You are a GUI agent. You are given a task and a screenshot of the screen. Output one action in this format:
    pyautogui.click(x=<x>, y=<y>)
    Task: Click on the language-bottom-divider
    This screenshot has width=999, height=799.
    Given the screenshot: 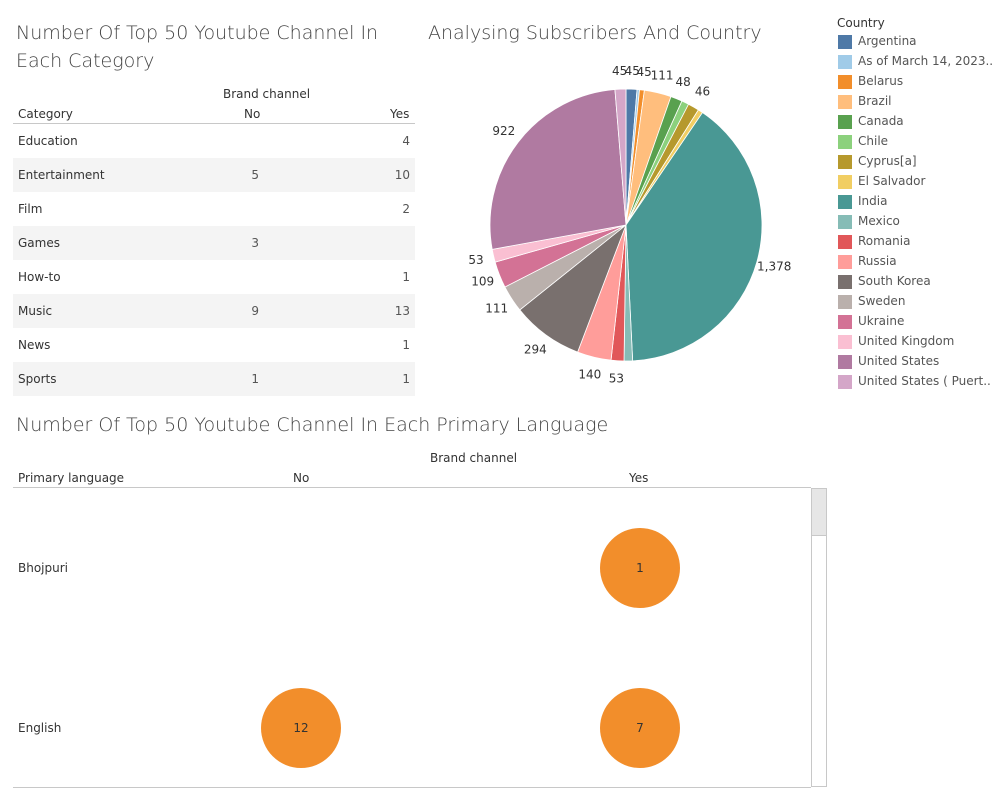 What is the action you would take?
    pyautogui.click(x=412, y=787)
    